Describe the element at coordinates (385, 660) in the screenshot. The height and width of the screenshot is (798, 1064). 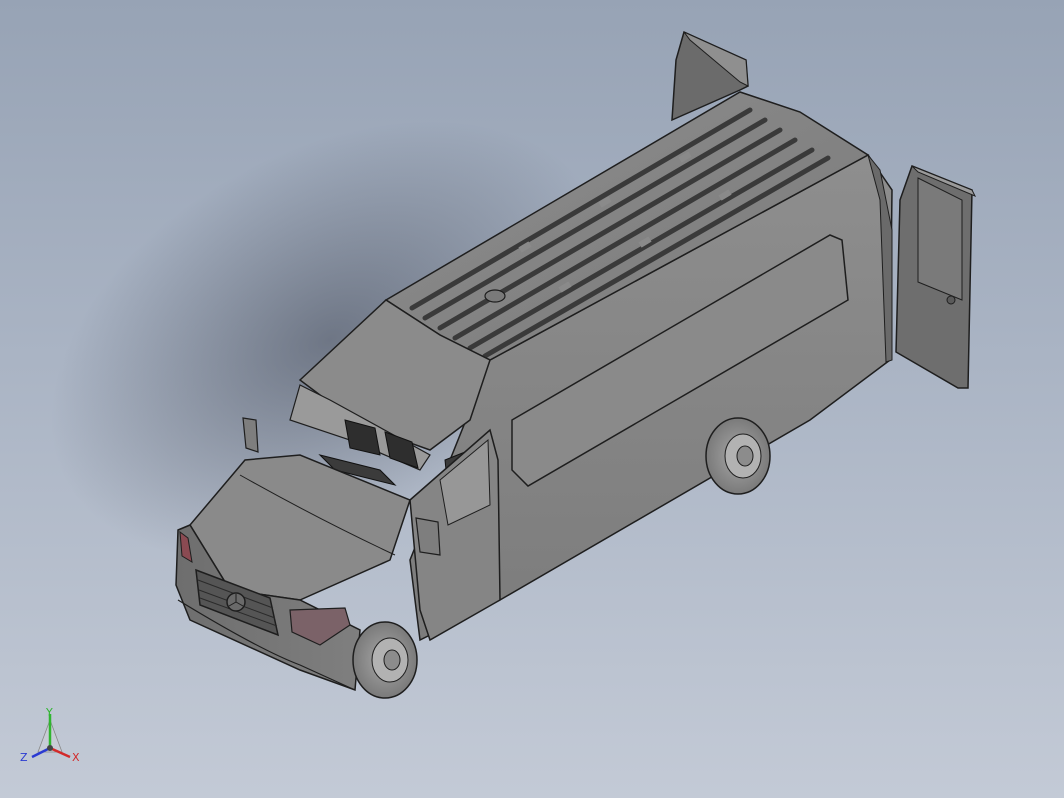
I see `front-wheel` at that location.